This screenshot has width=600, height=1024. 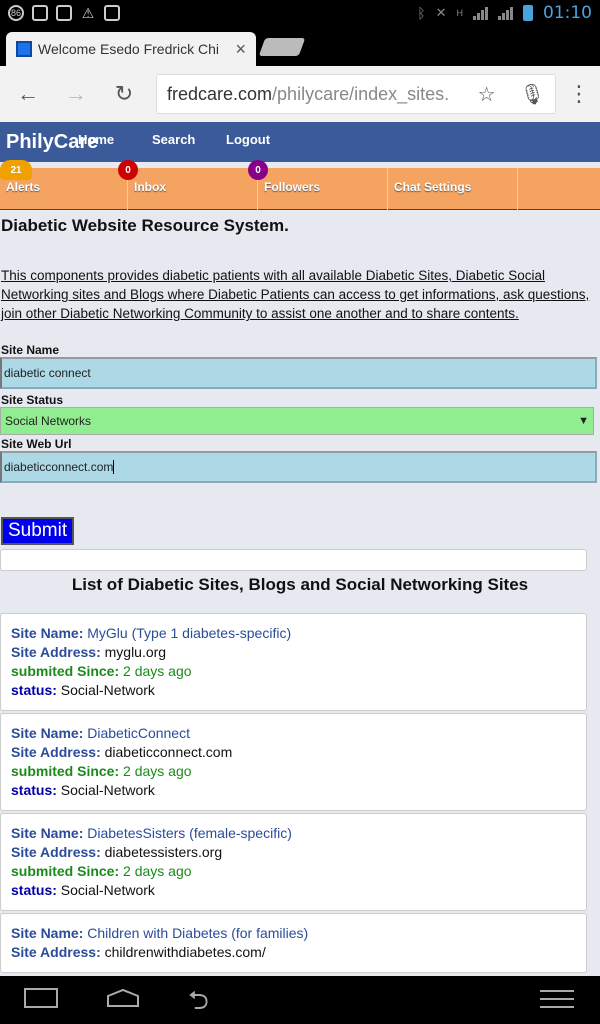 What do you see at coordinates (16, 13) in the screenshot?
I see `notification-badge-icon: 86` at bounding box center [16, 13].